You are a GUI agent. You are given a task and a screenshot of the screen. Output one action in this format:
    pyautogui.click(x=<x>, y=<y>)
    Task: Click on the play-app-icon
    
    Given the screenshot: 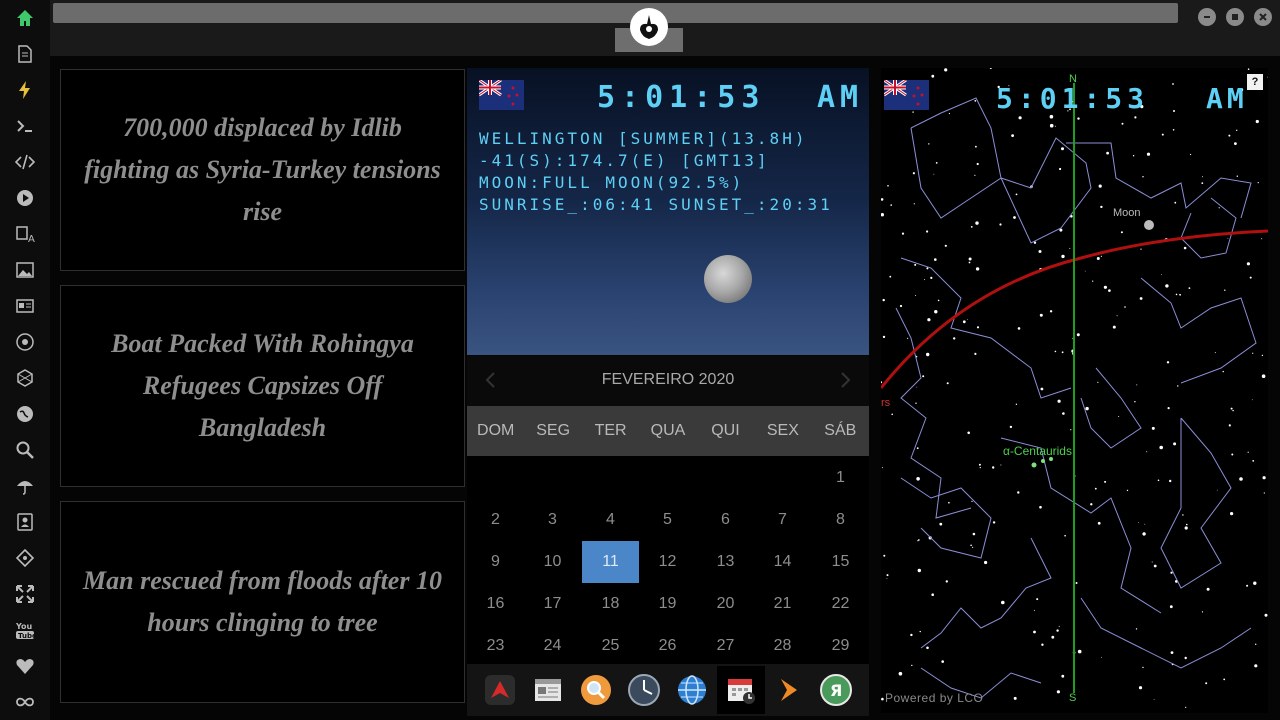 What is the action you would take?
    pyautogui.click(x=788, y=690)
    